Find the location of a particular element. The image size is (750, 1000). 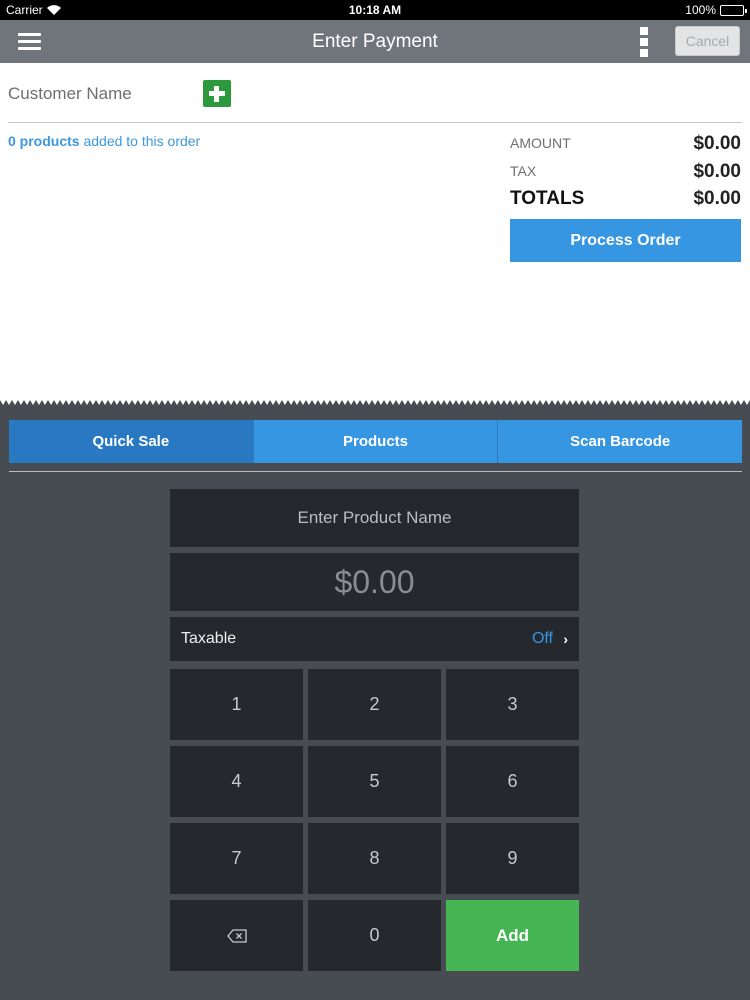

keypad-key-6: 6 is located at coordinates (512, 781).